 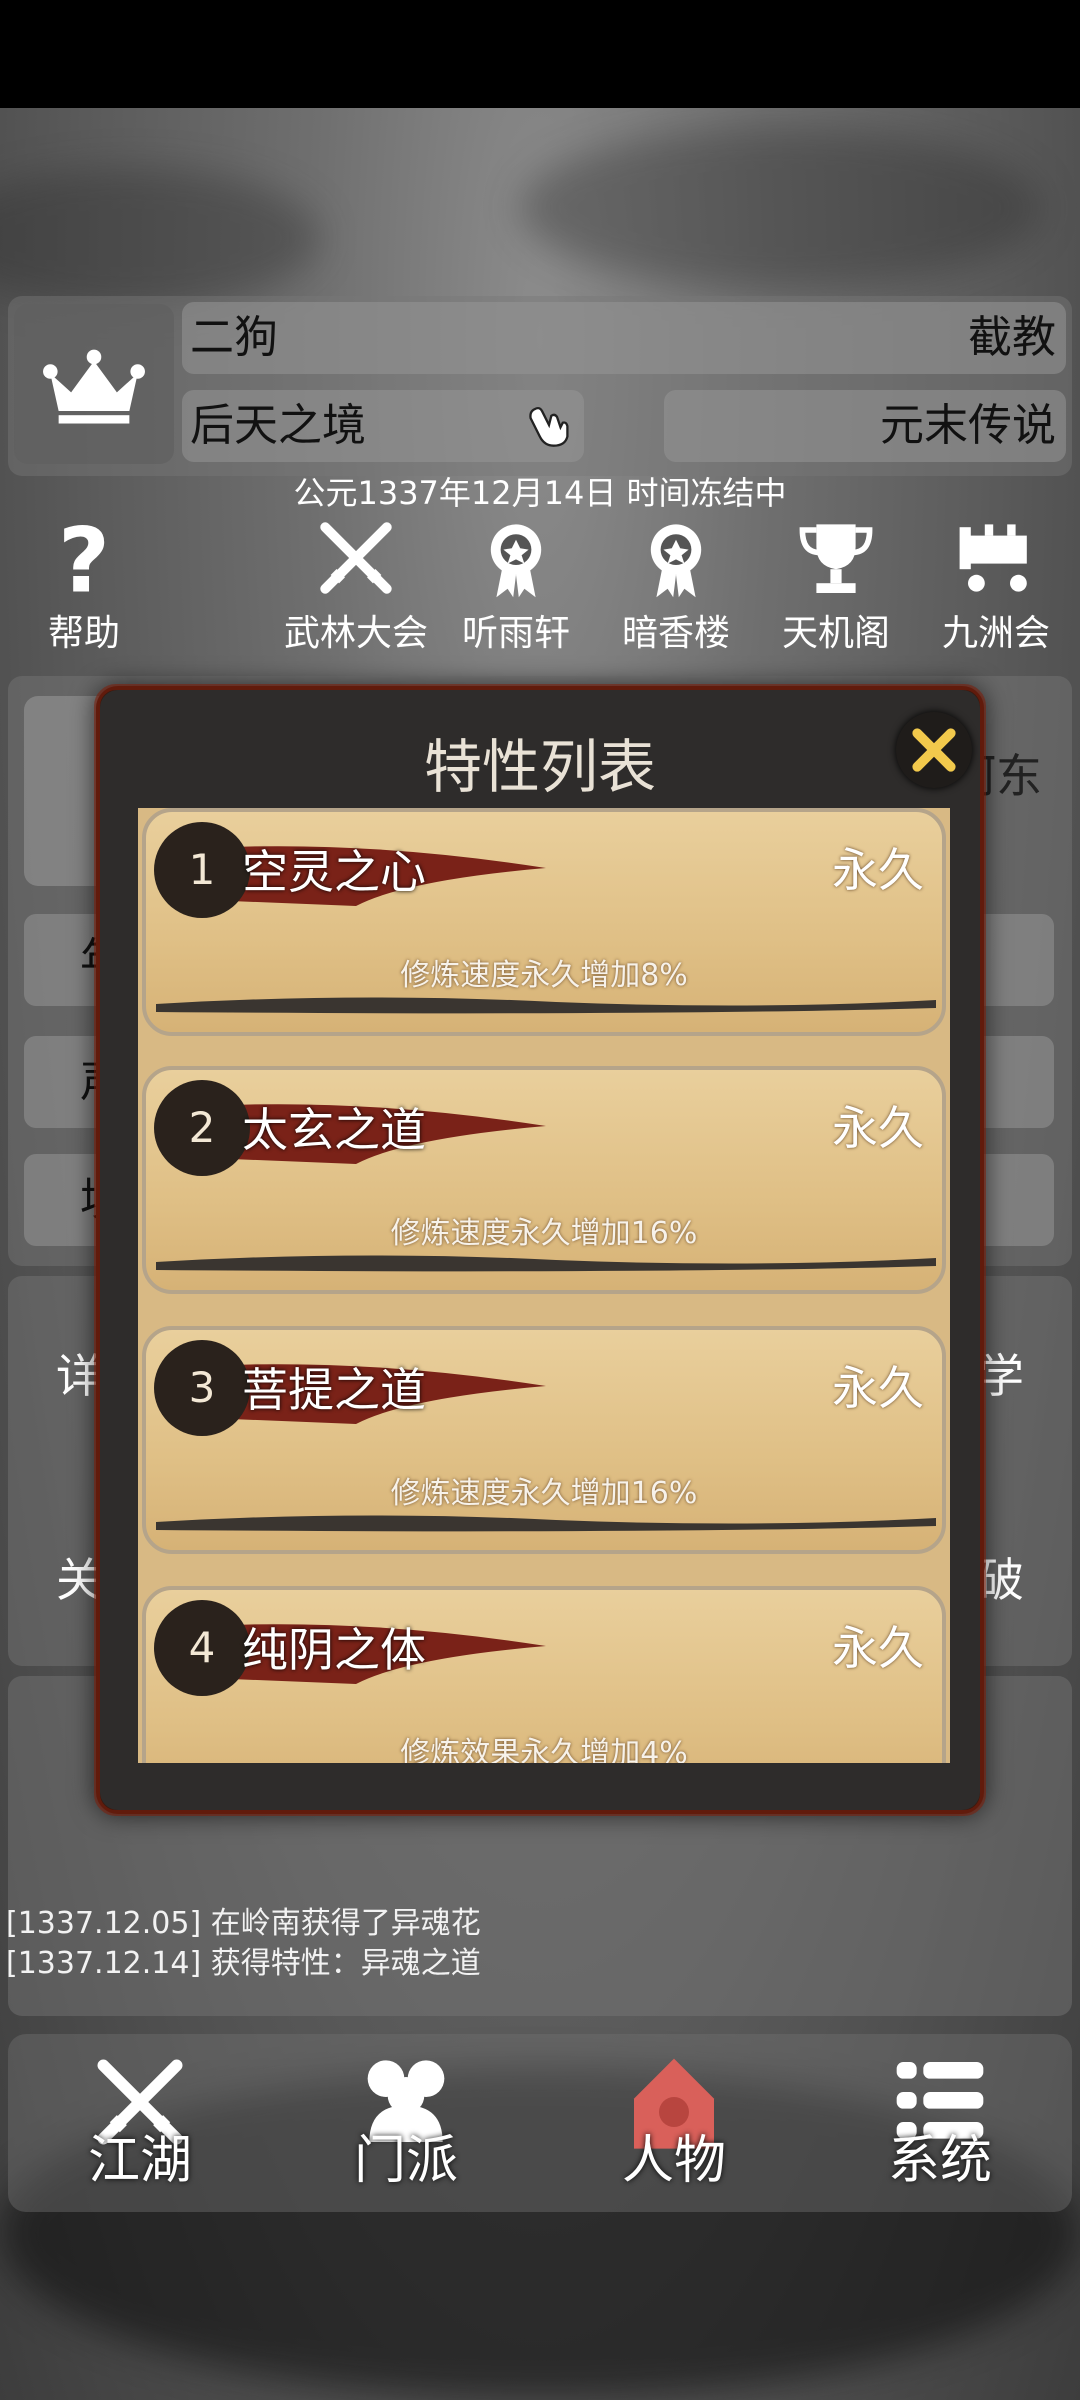 What do you see at coordinates (624, 338) in the screenshot?
I see `player-name-field: 二狗 截教` at bounding box center [624, 338].